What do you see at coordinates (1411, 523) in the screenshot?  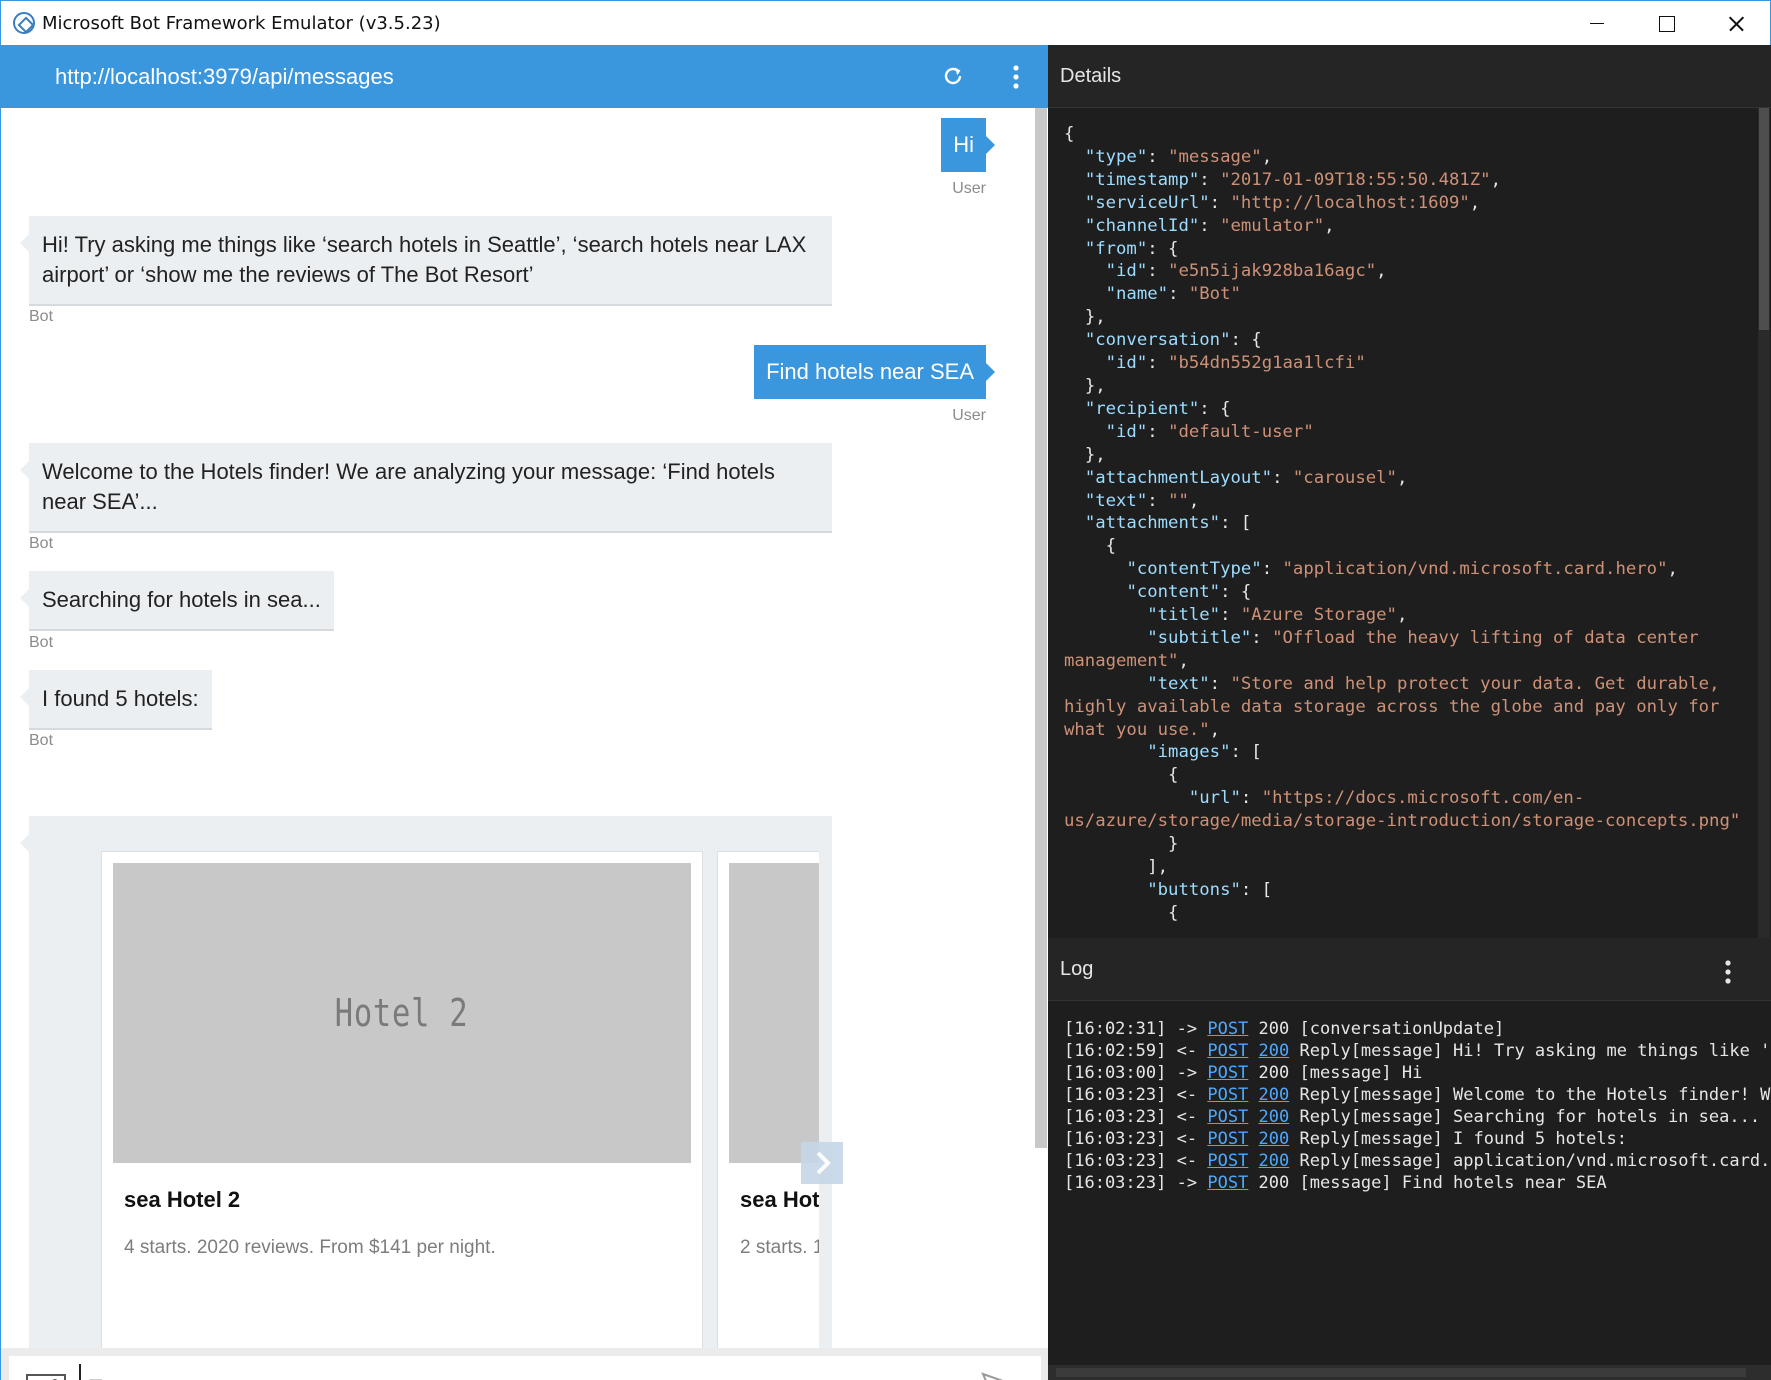 I see `json-line: "attachments": [` at bounding box center [1411, 523].